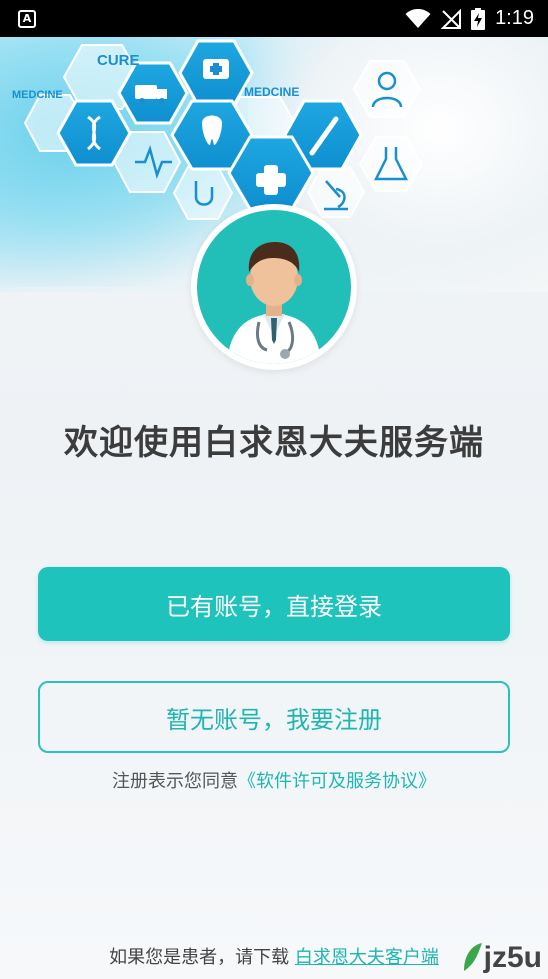 Image resolution: width=548 pixels, height=979 pixels. What do you see at coordinates (199, 957) in the screenshot?
I see `footer-prefix: 如果您是患者，请下载` at bounding box center [199, 957].